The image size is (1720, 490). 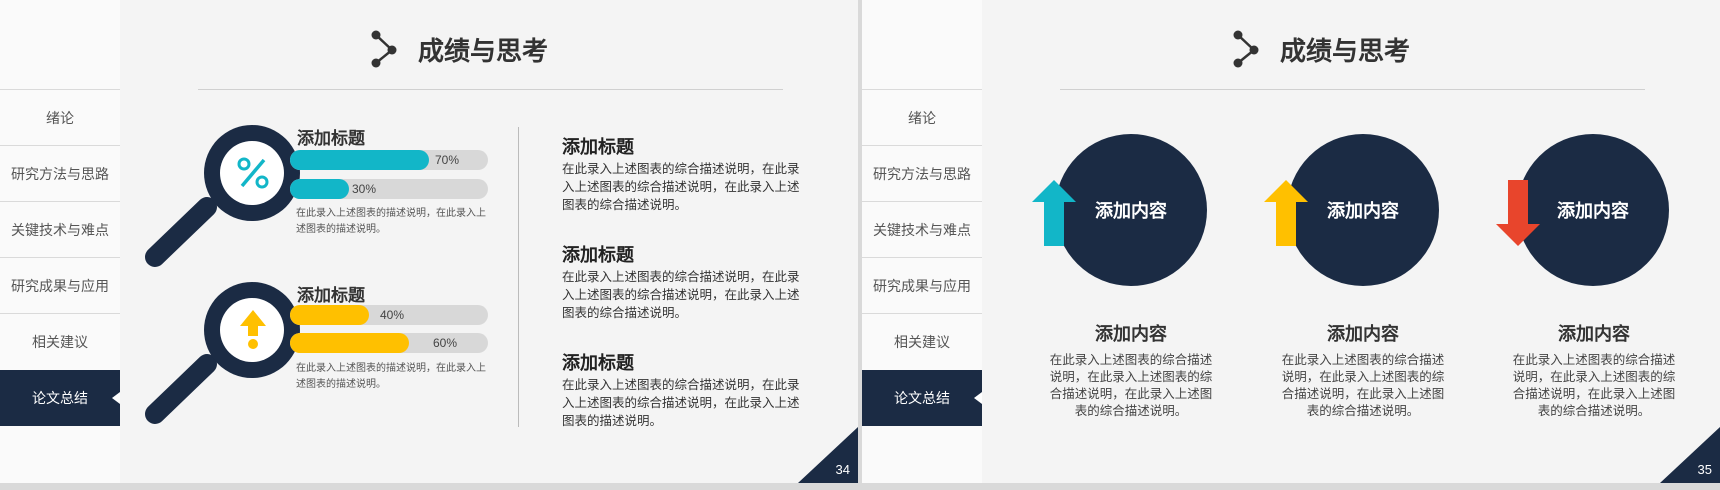 I want to click on page-number: 34, so click(x=842, y=469).